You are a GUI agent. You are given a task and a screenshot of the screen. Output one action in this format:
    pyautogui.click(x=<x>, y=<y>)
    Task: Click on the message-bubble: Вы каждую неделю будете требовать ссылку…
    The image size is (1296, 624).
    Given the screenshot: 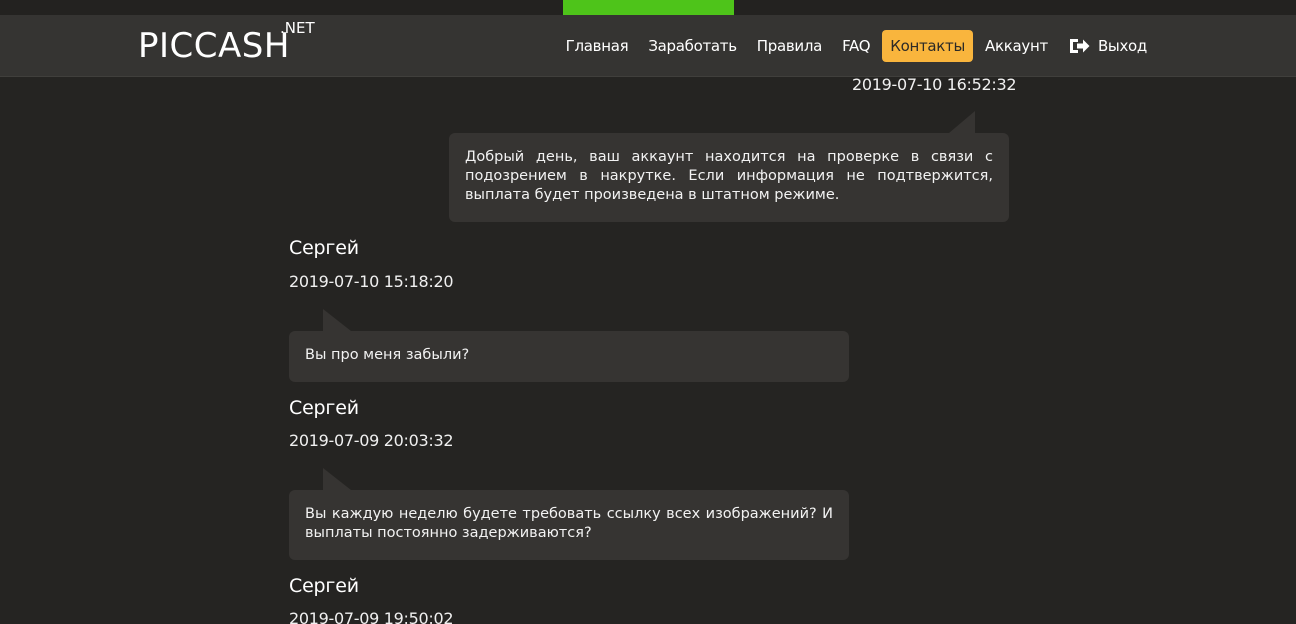 What is the action you would take?
    pyautogui.click(x=569, y=514)
    